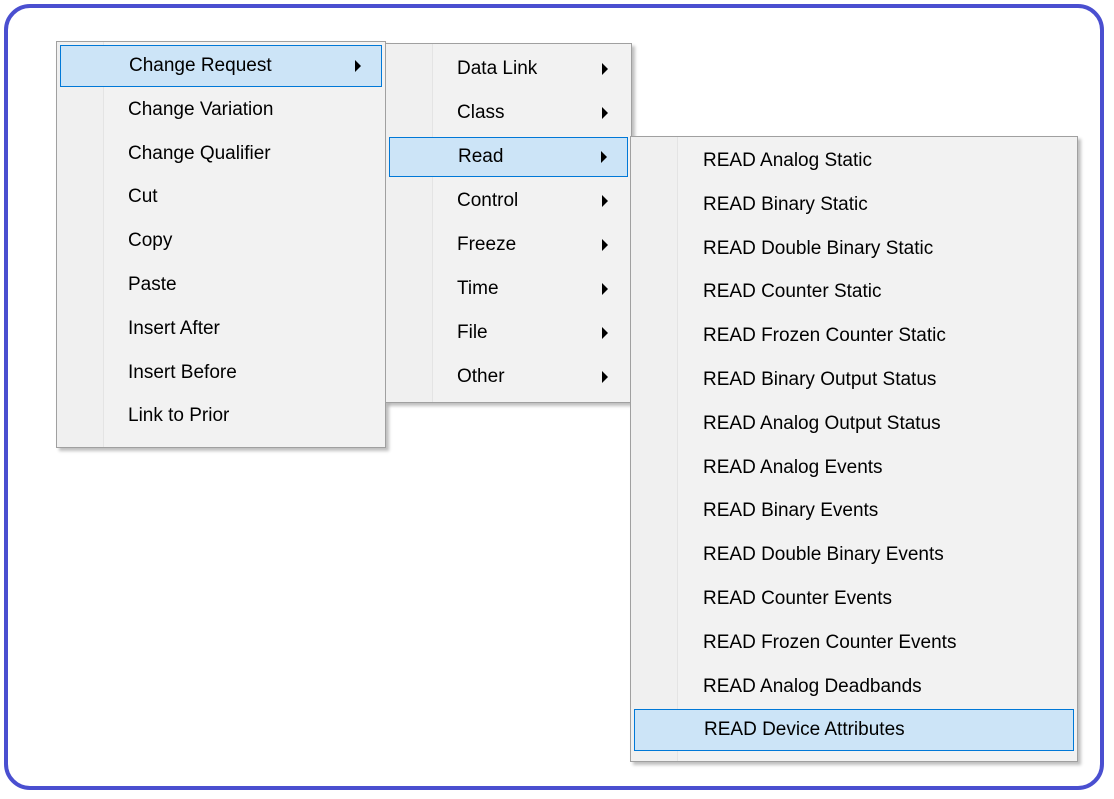 This screenshot has height=799, width=1114. What do you see at coordinates (478, 288) in the screenshot?
I see `menu-item-label: Time` at bounding box center [478, 288].